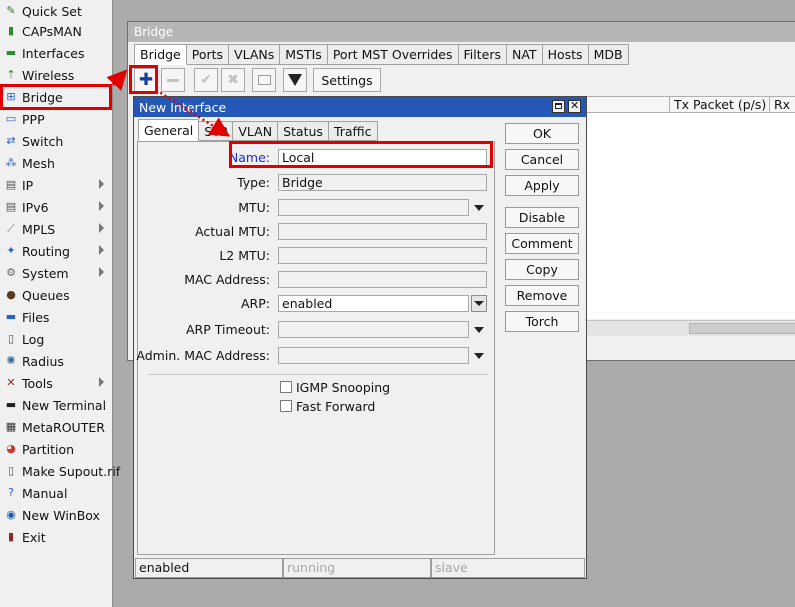 The height and width of the screenshot is (607, 795). Describe the element at coordinates (160, 54) in the screenshot. I see `tab-bridge: Bridge` at that location.